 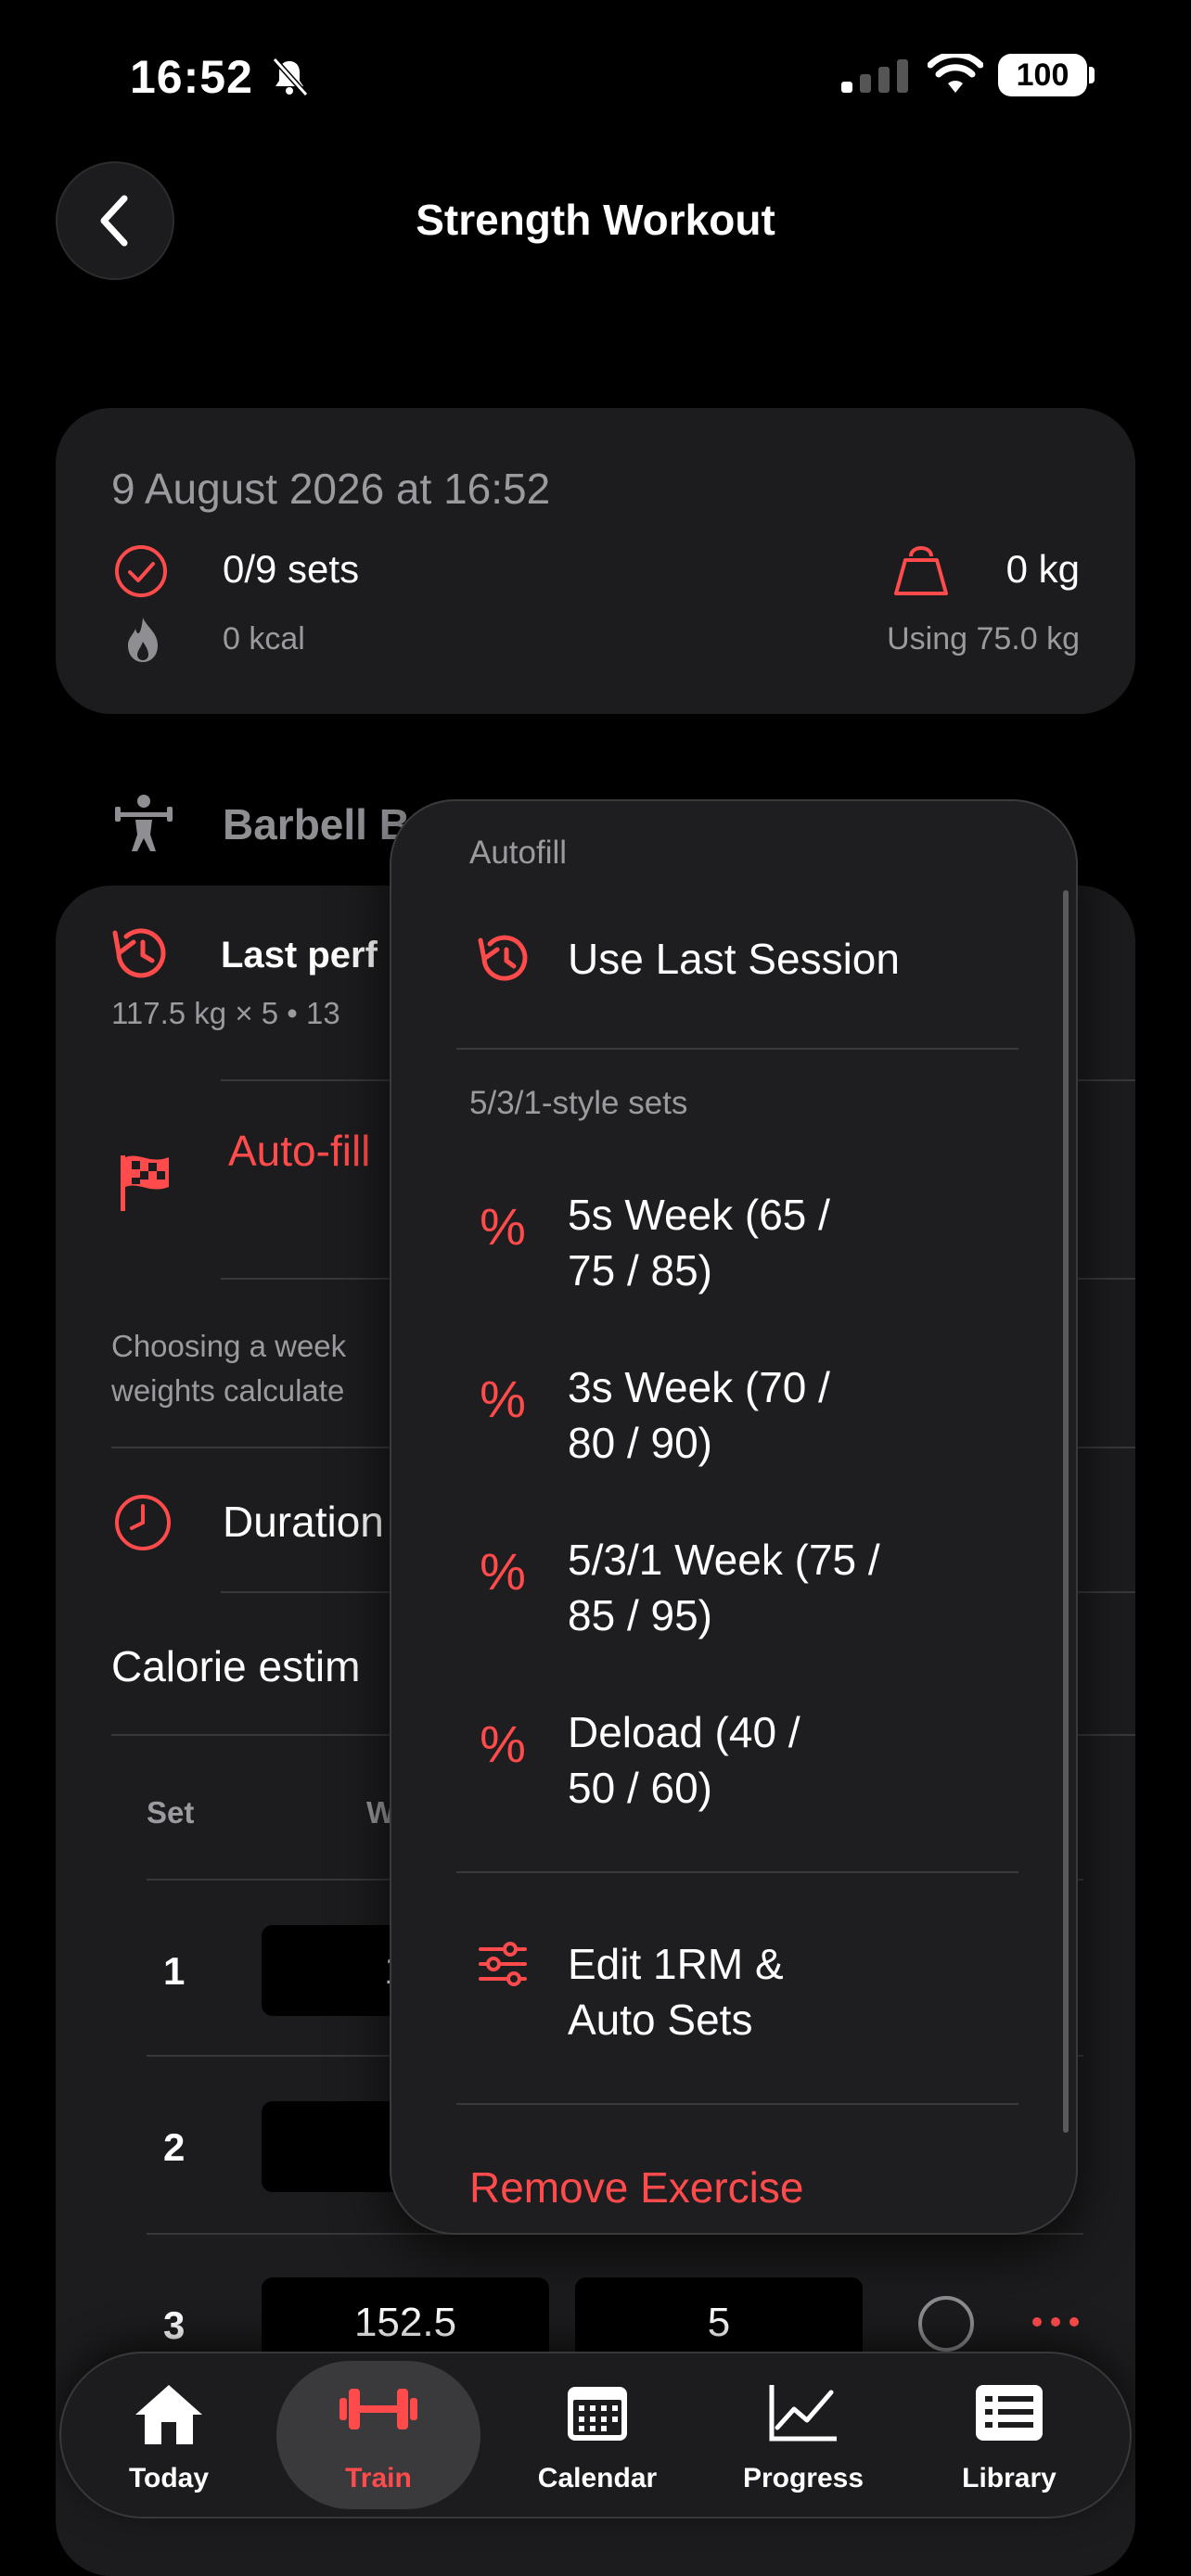 What do you see at coordinates (519, 853) in the screenshot?
I see `menu-section-autofill: Autofill` at bounding box center [519, 853].